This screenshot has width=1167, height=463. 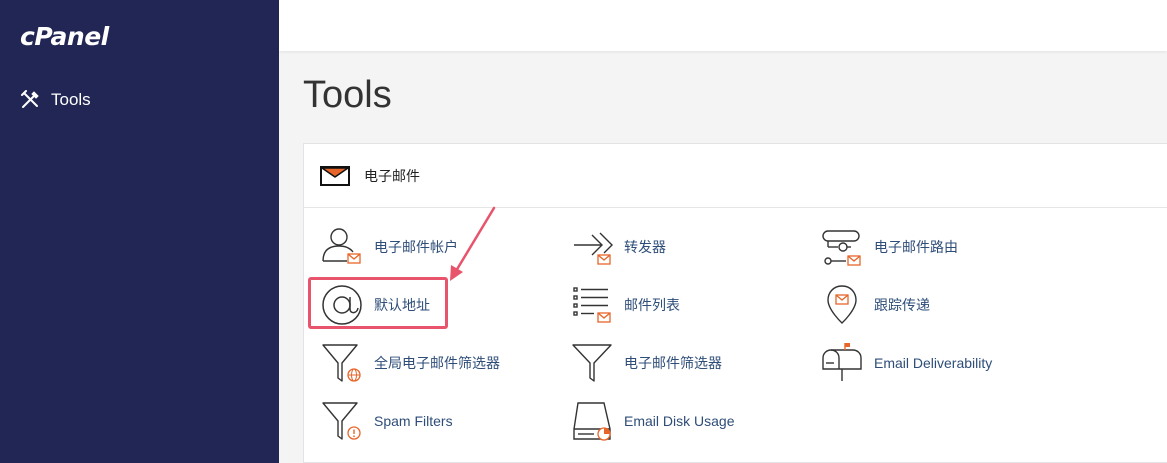 What do you see at coordinates (592, 363) in the screenshot?
I see `filter-icon` at bounding box center [592, 363].